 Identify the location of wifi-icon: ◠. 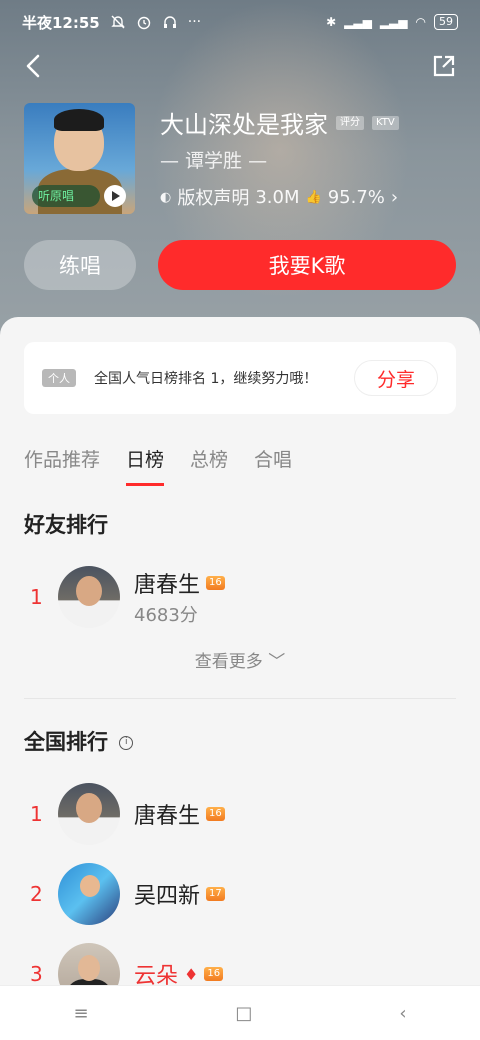
(420, 22).